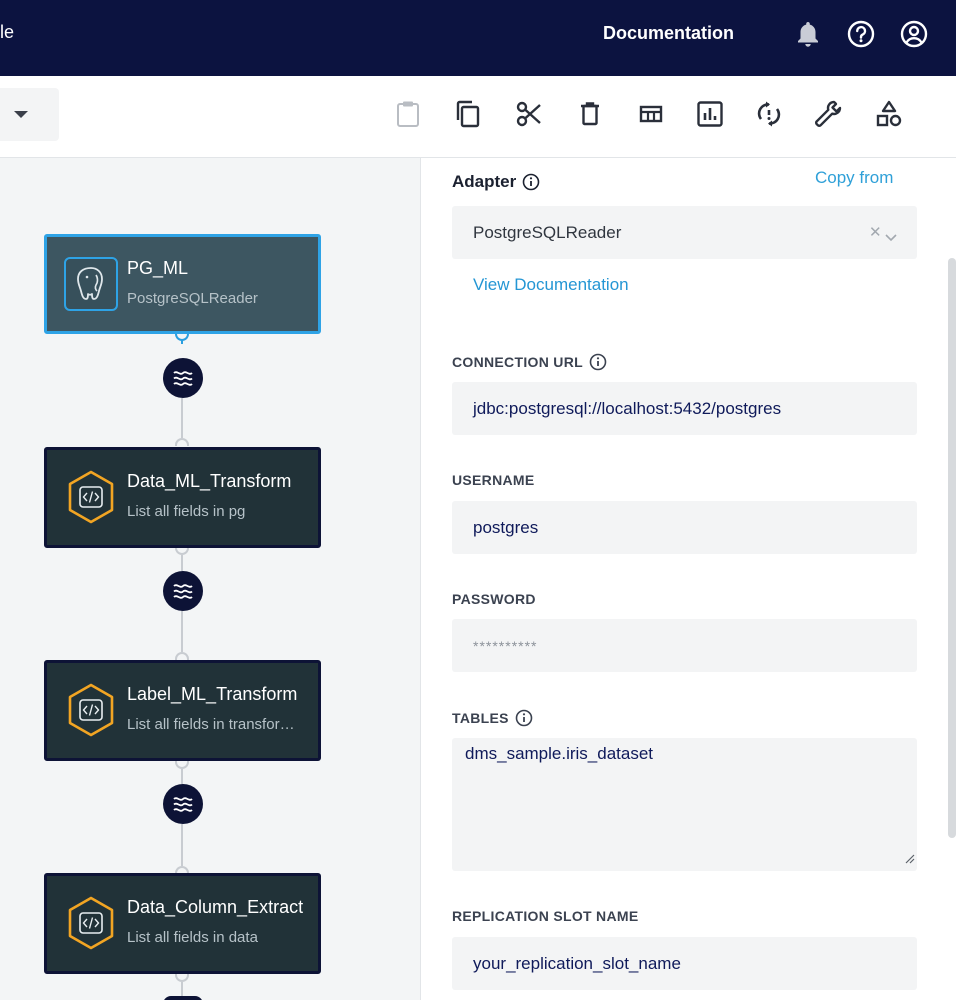 This screenshot has height=1000, width=956. What do you see at coordinates (891, 237) in the screenshot?
I see `chevron-down-icon` at bounding box center [891, 237].